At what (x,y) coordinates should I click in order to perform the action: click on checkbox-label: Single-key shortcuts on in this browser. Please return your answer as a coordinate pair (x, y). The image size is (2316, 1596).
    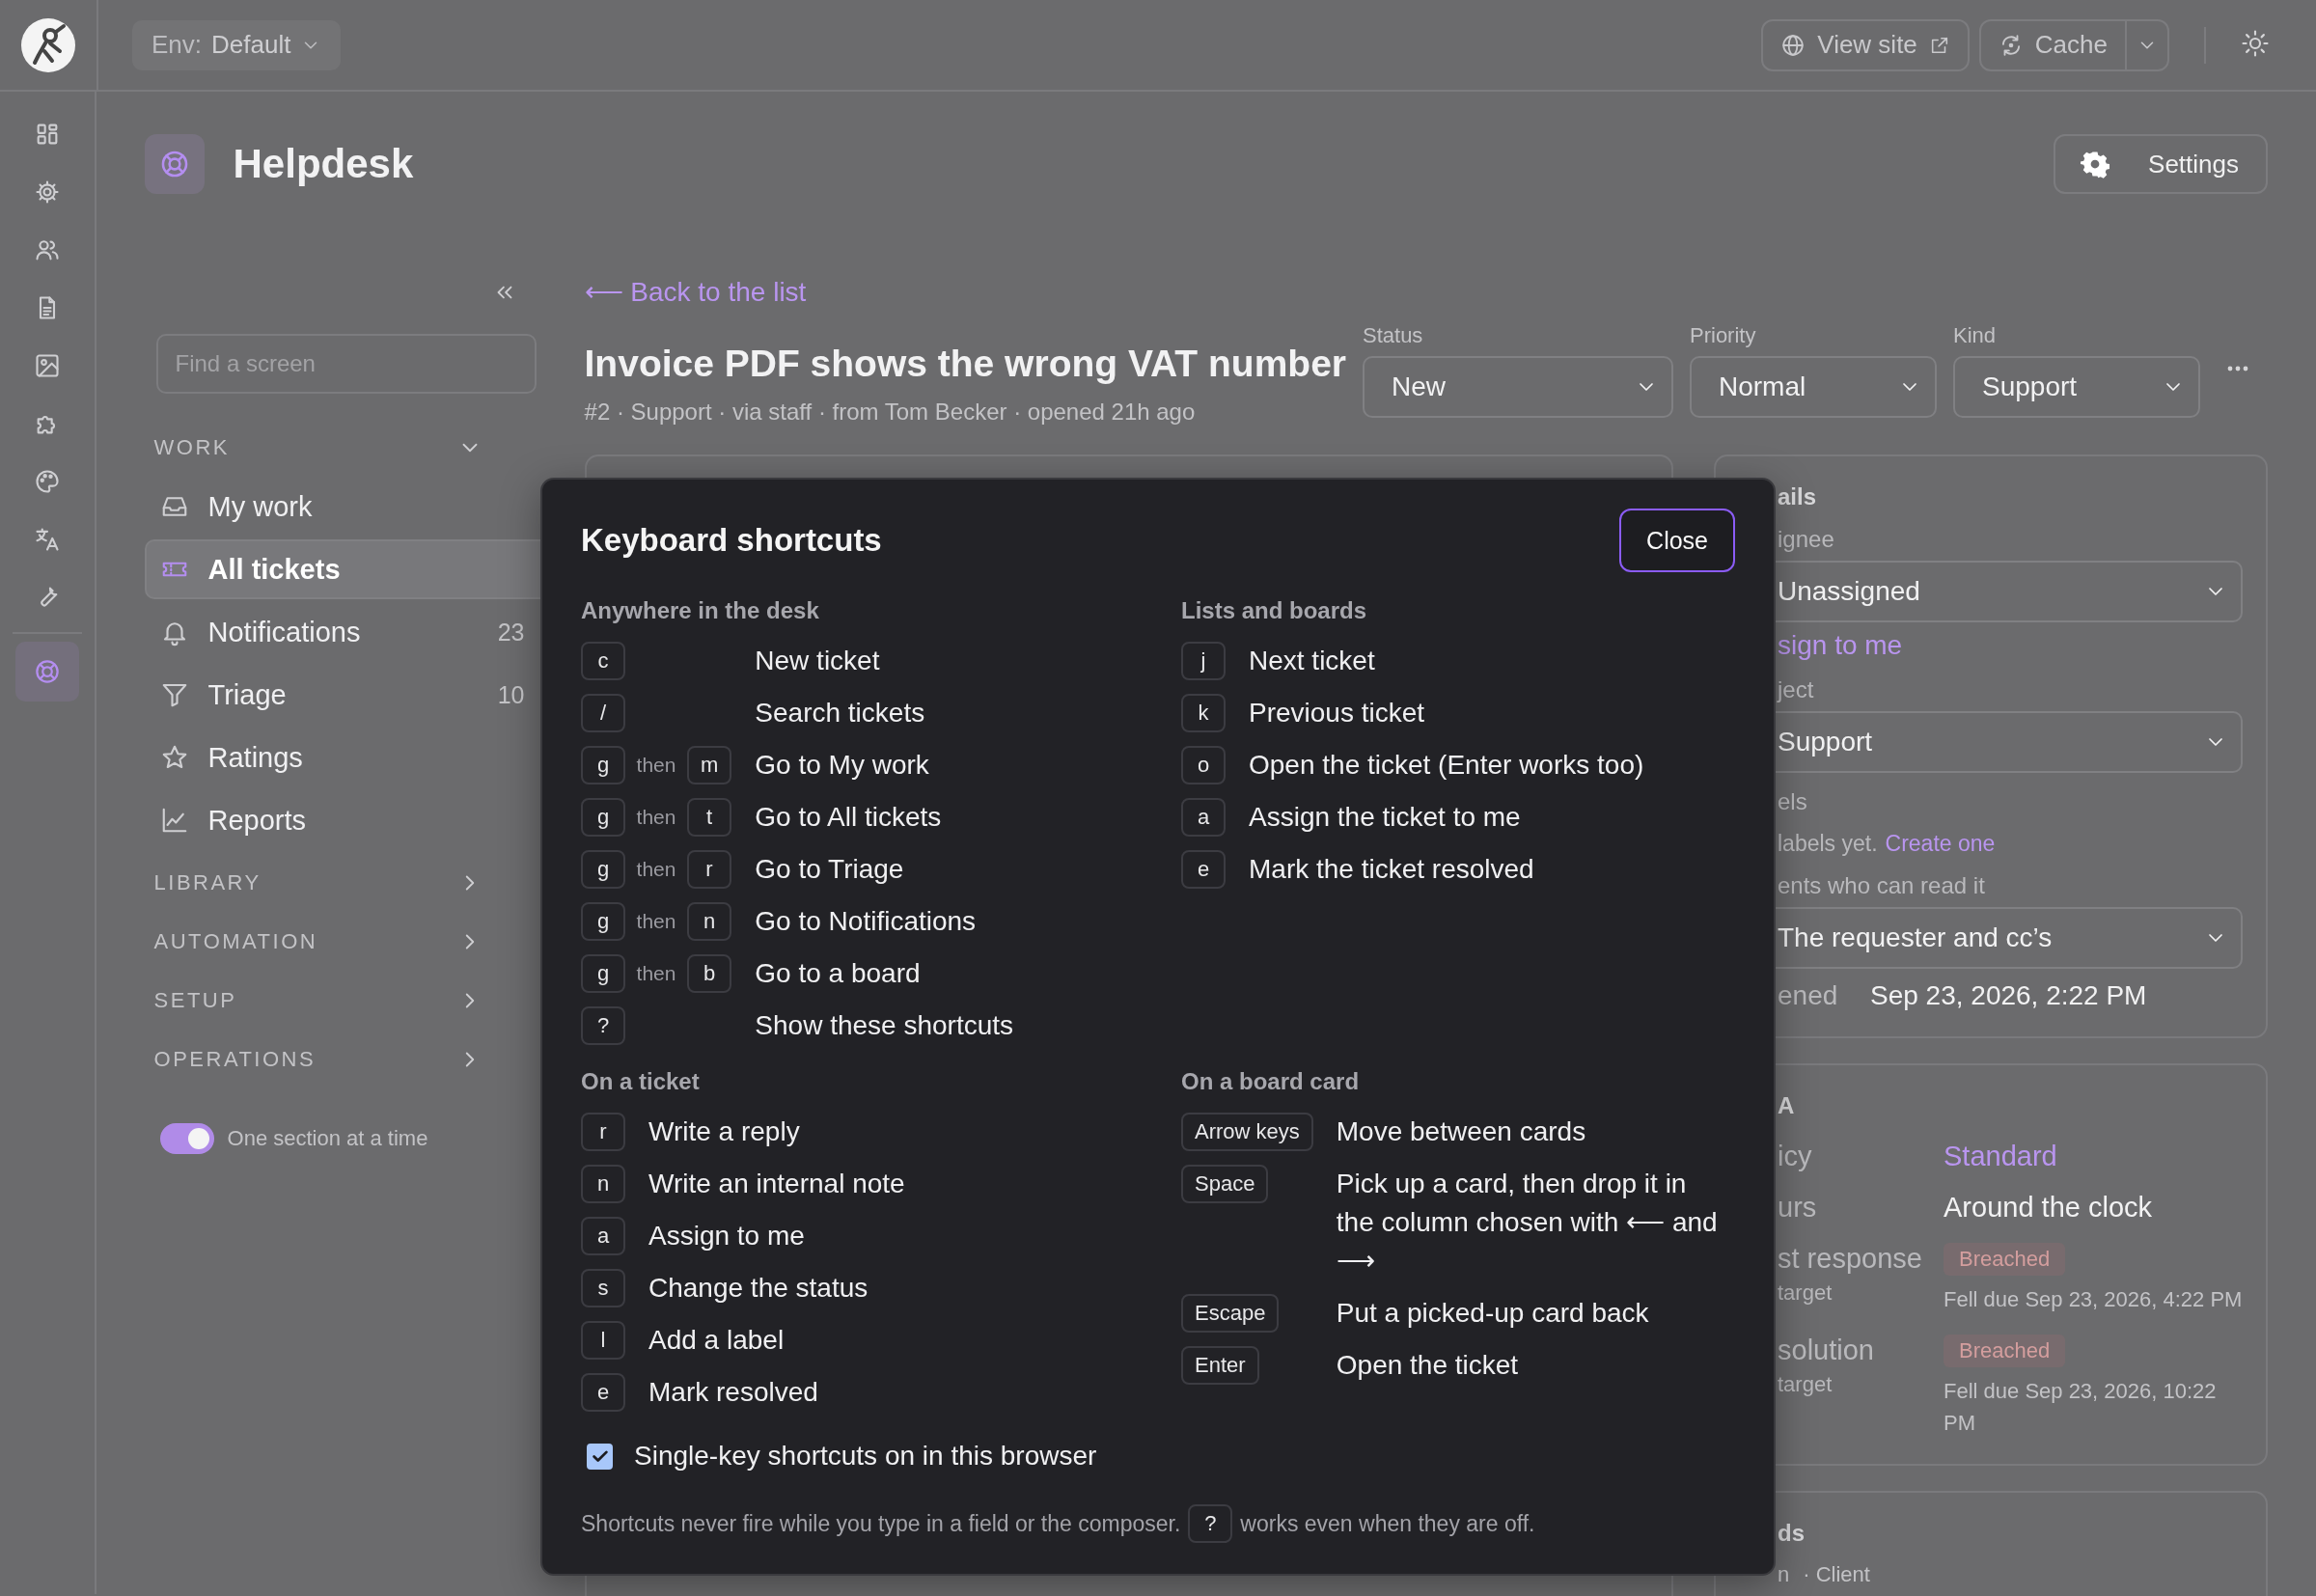
    Looking at the image, I should click on (865, 1457).